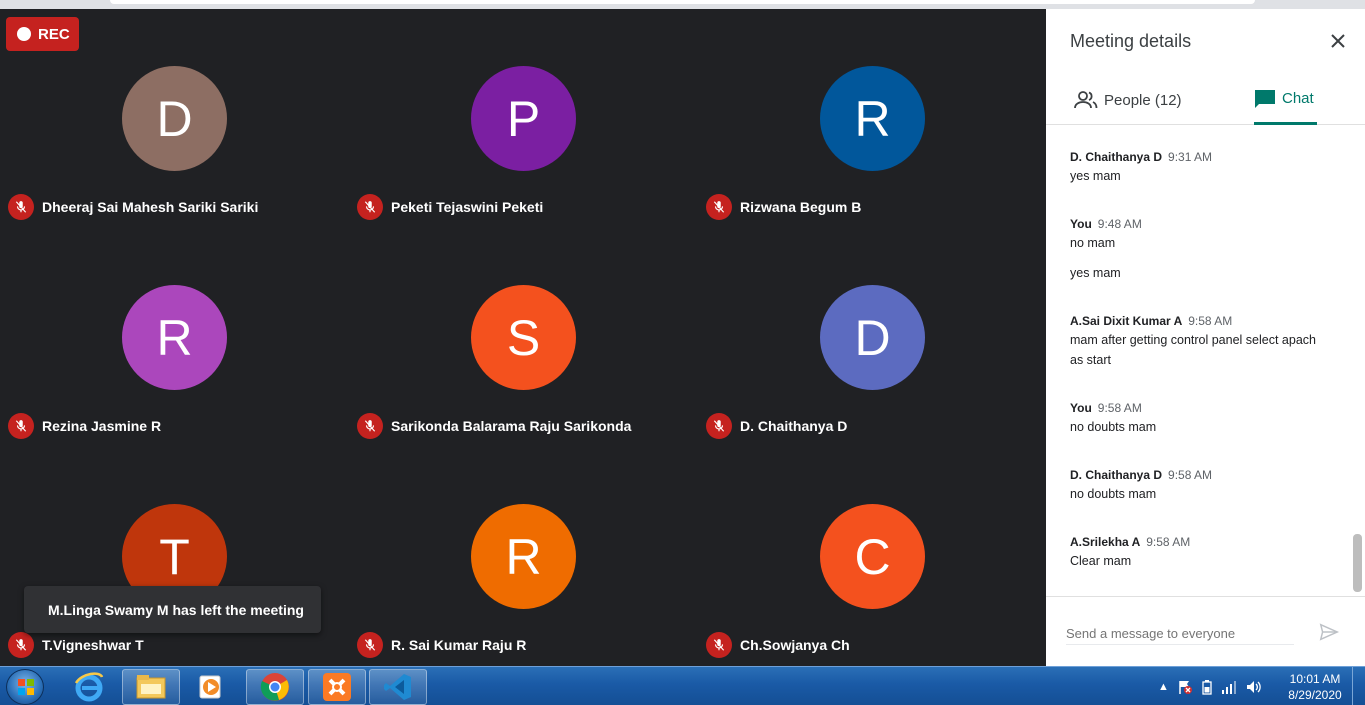  I want to click on tab-people: People (12), so click(1128, 100).